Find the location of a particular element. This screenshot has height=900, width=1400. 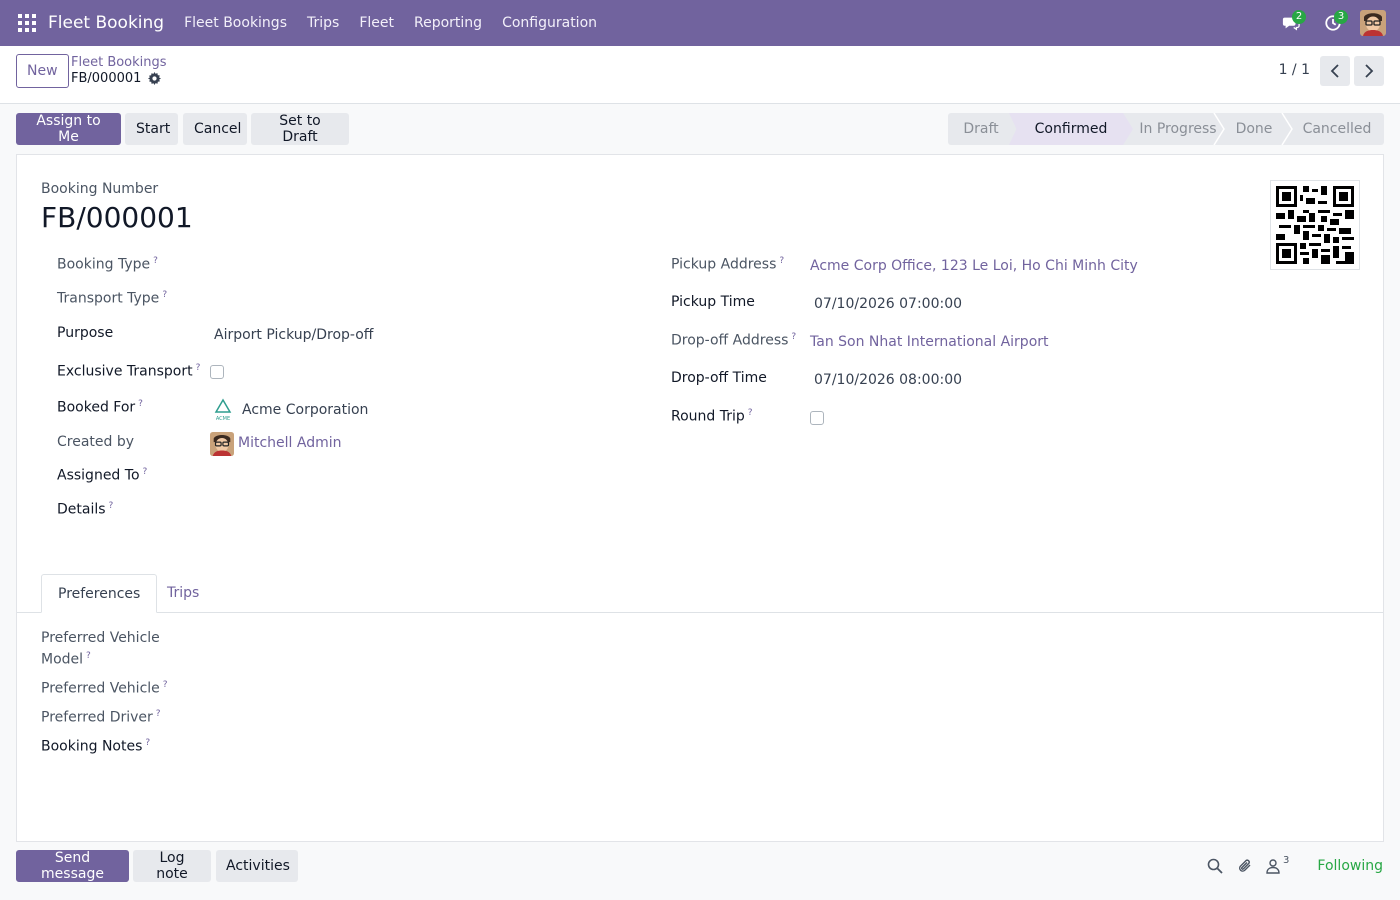

stage-cancelled: Cancelled is located at coordinates (1337, 129).